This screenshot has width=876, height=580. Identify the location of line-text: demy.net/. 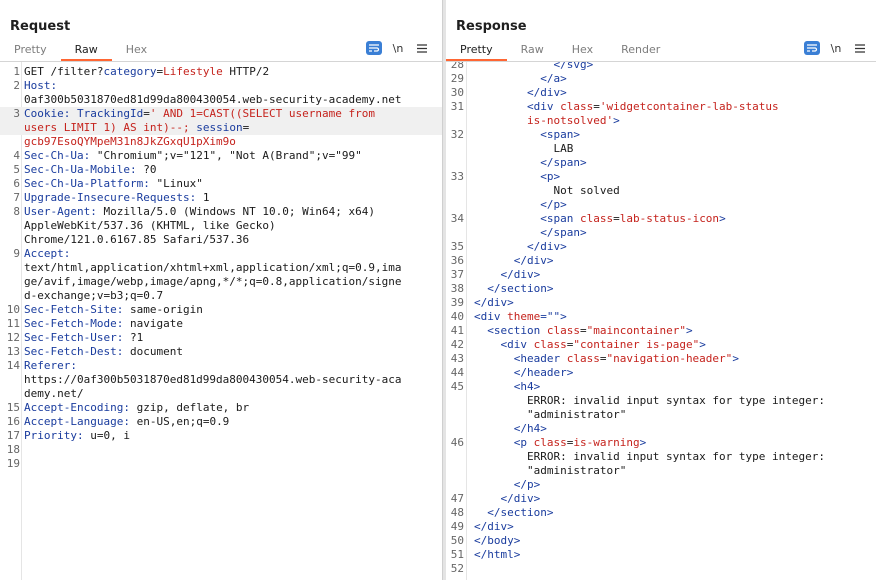
(52, 394).